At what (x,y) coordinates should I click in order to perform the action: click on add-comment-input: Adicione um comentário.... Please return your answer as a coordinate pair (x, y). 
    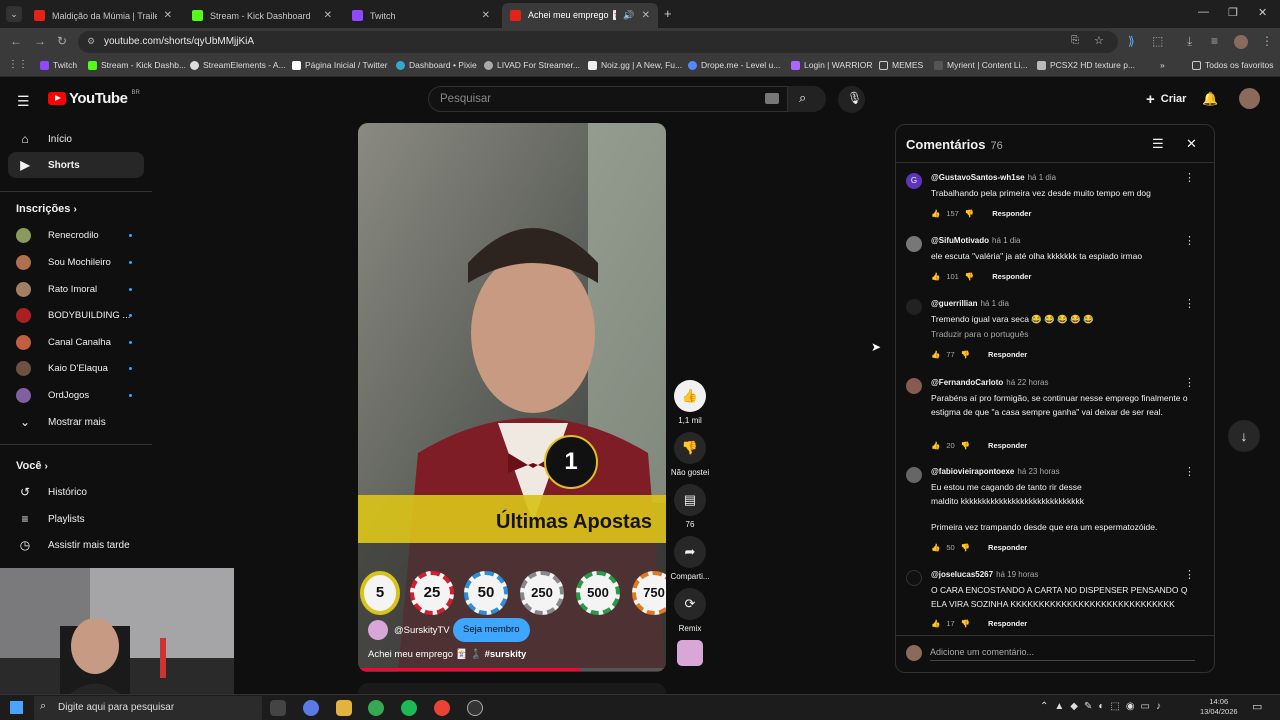
    Looking at the image, I should click on (1062, 652).